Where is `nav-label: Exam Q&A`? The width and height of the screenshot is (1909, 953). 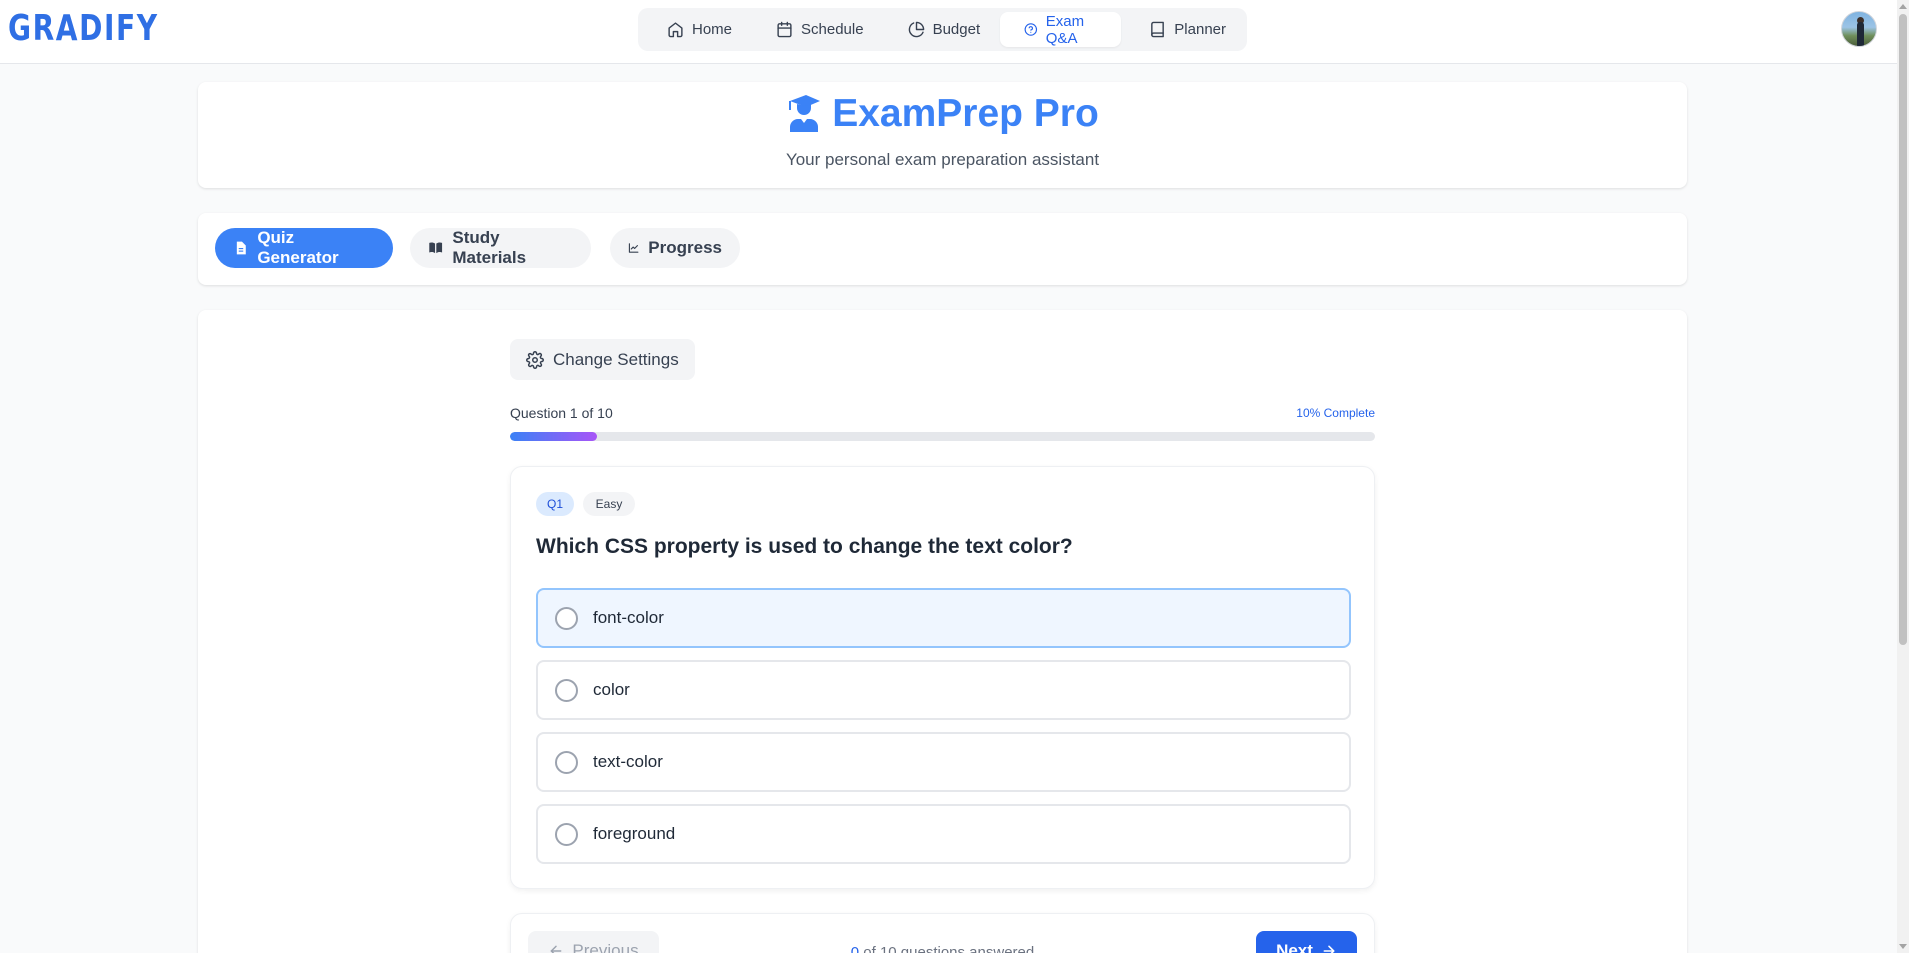 nav-label: Exam Q&A is located at coordinates (1065, 29).